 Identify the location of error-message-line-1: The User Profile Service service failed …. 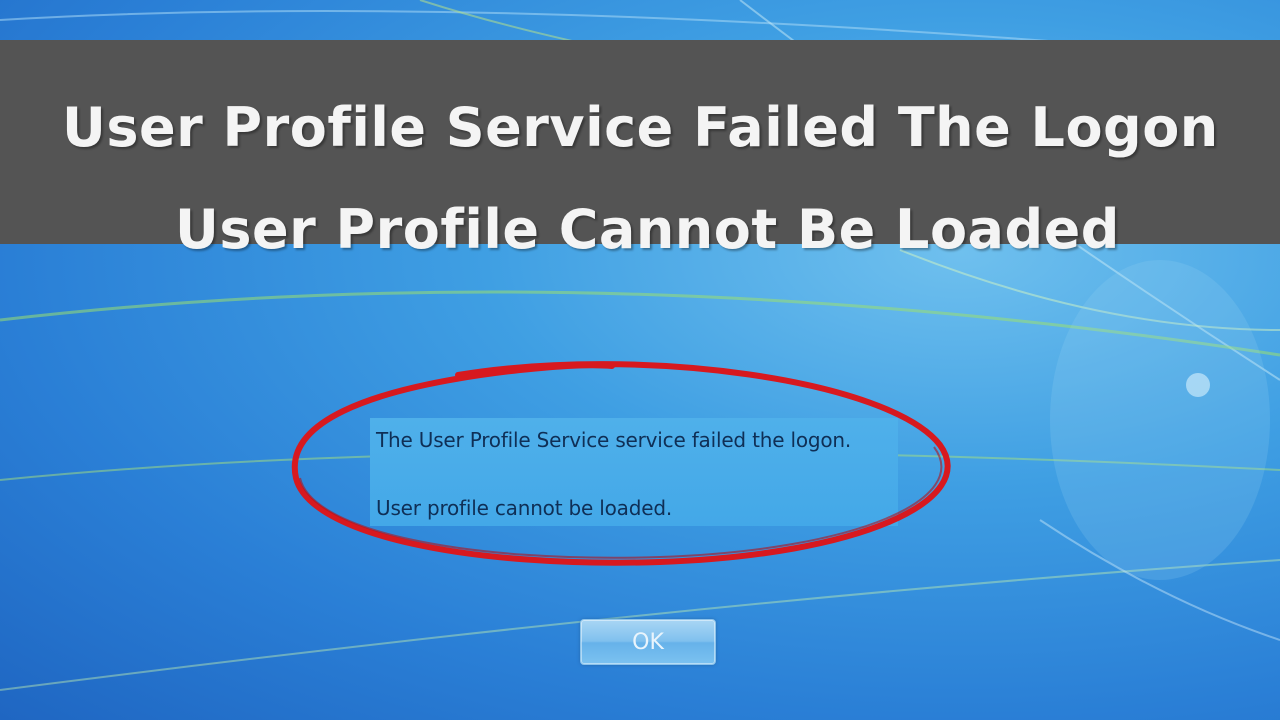
(614, 440).